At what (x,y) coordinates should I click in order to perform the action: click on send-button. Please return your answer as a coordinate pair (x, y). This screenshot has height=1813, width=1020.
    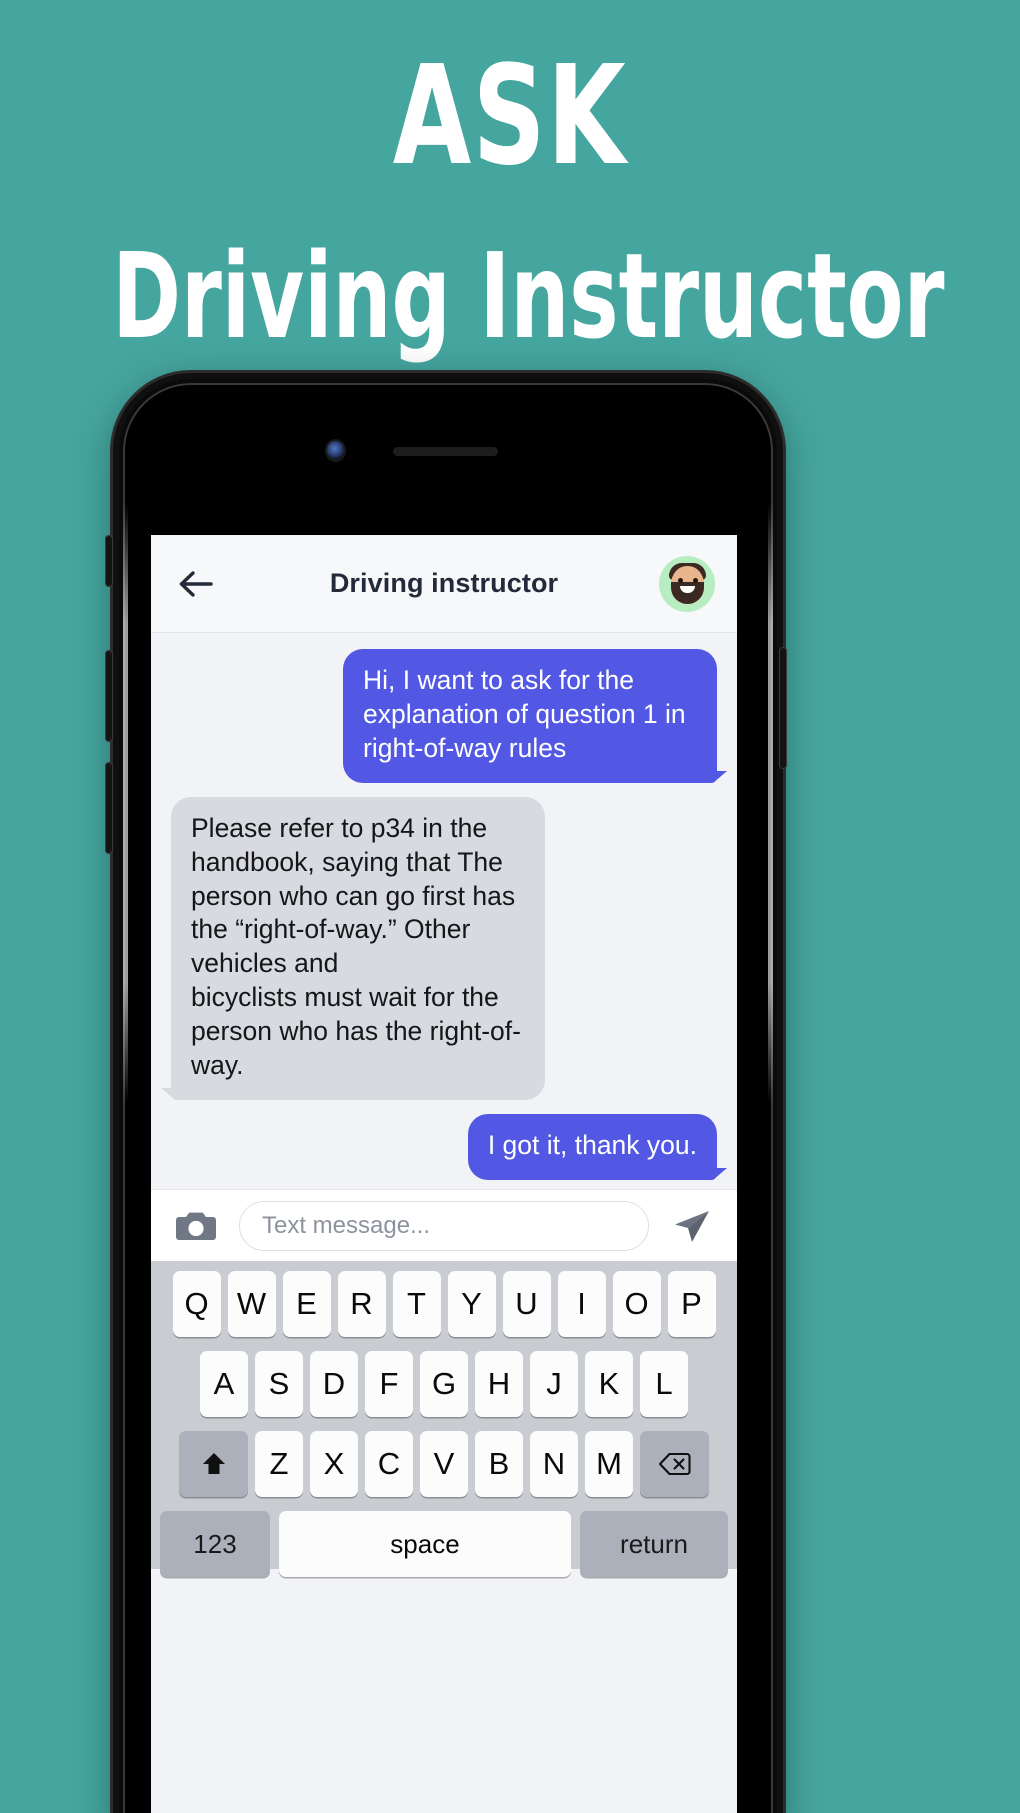
    Looking at the image, I should click on (692, 1226).